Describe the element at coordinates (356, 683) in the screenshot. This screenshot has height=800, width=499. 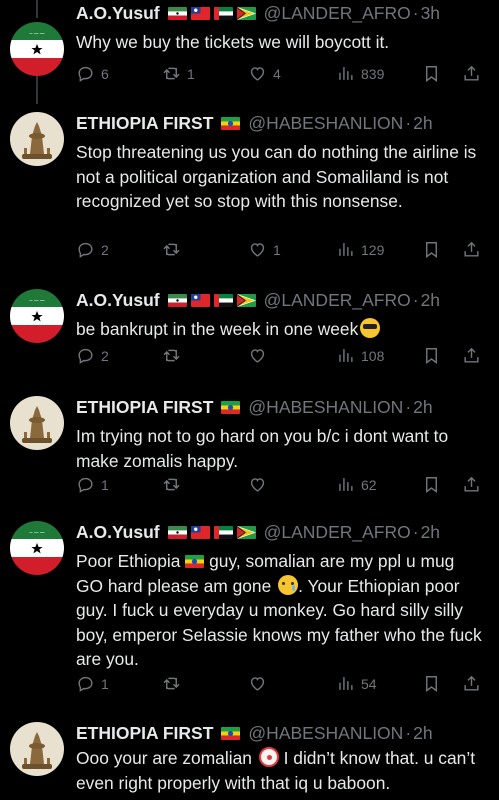
I see `views-button: 54` at that location.